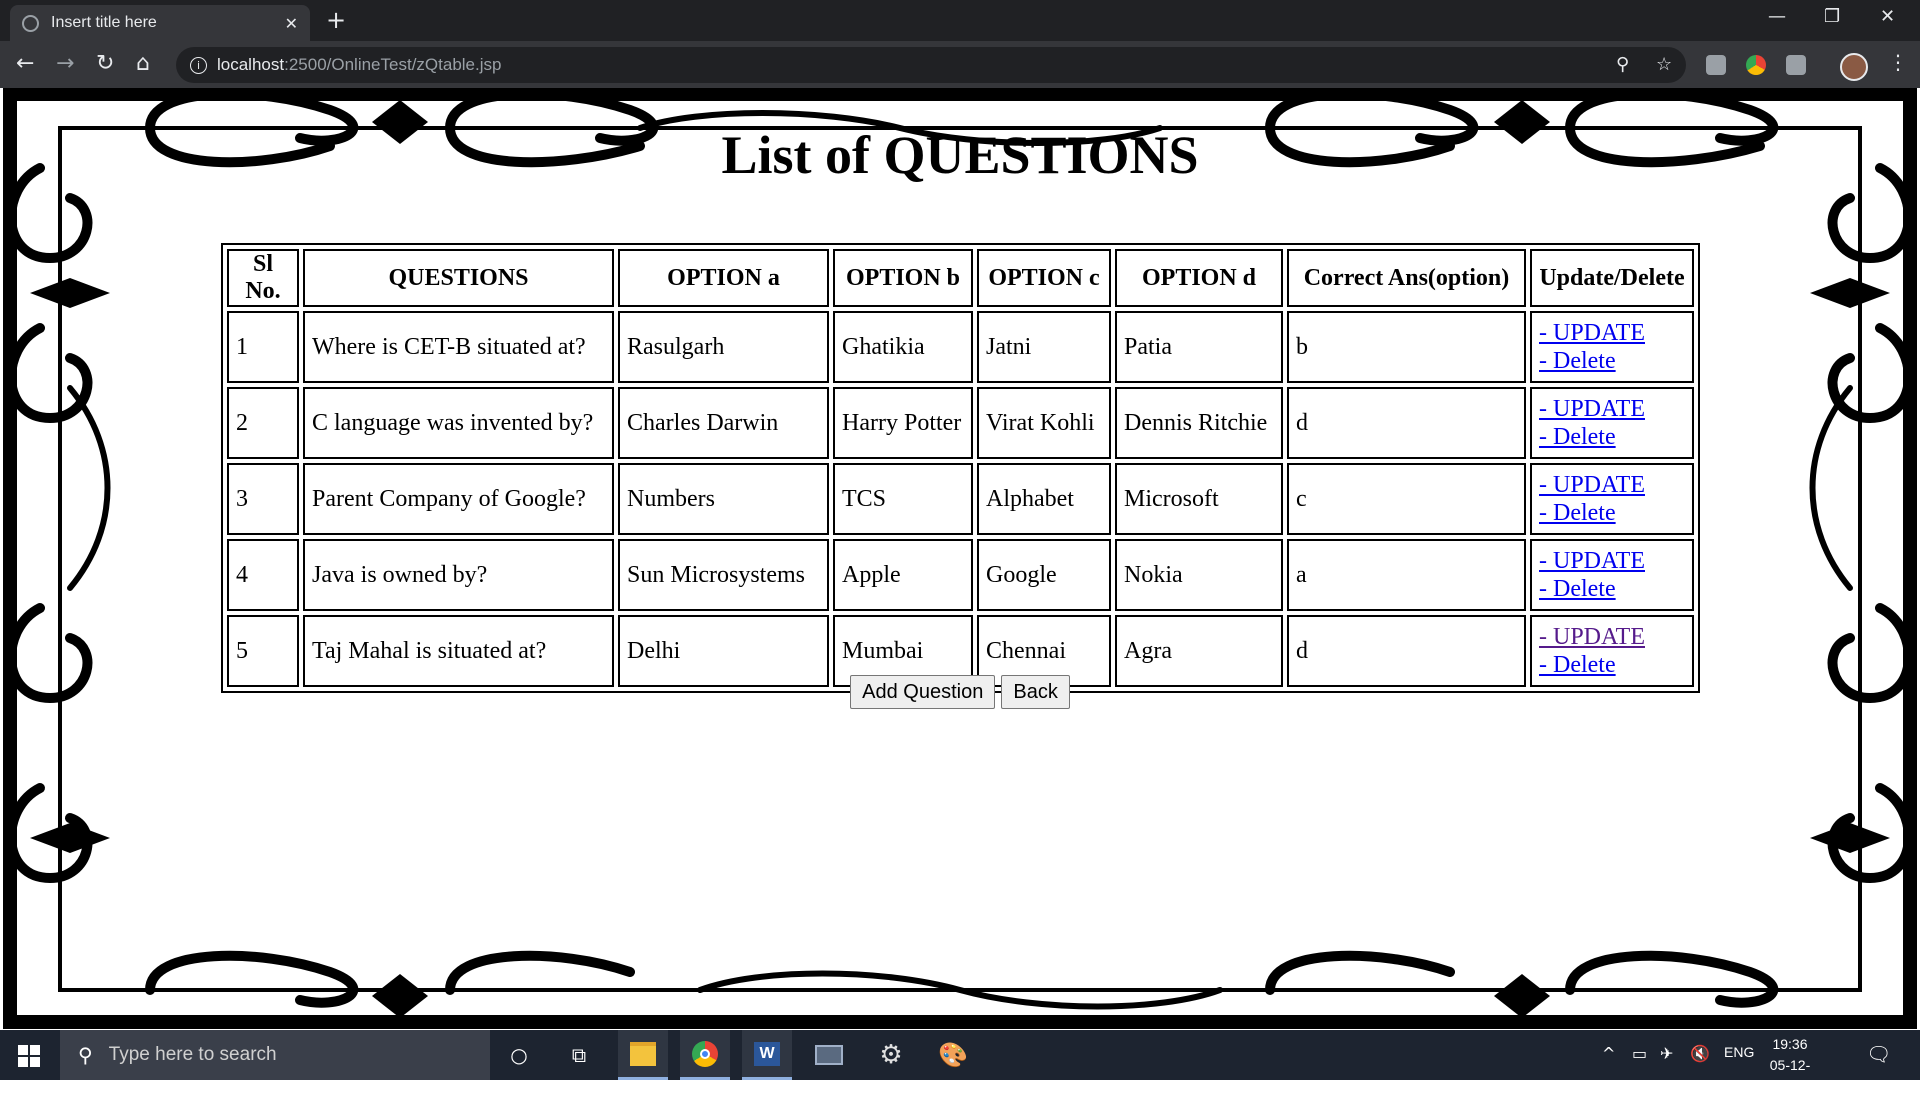  Describe the element at coordinates (1406, 575) in the screenshot. I see `cell-correct-answer: a` at that location.